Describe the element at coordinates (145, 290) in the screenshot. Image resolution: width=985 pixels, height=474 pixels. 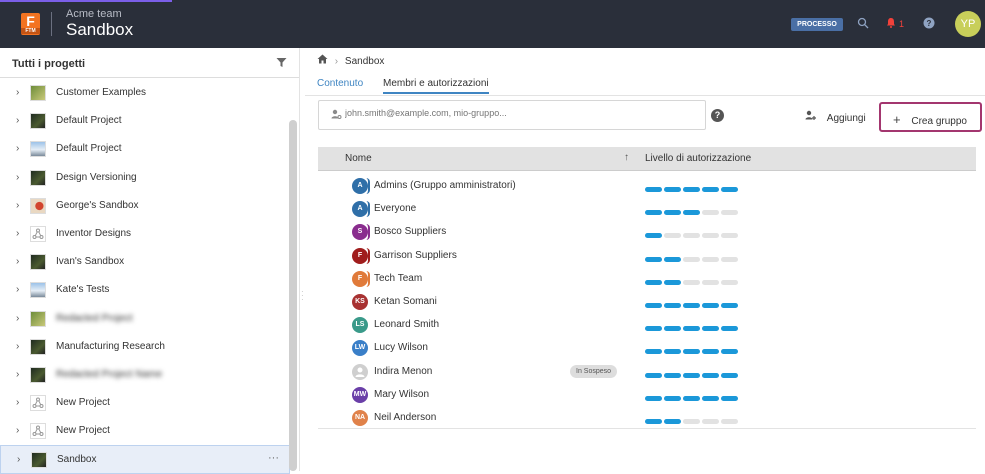
I see `sidebar-project-item: › Kate's Tests` at that location.